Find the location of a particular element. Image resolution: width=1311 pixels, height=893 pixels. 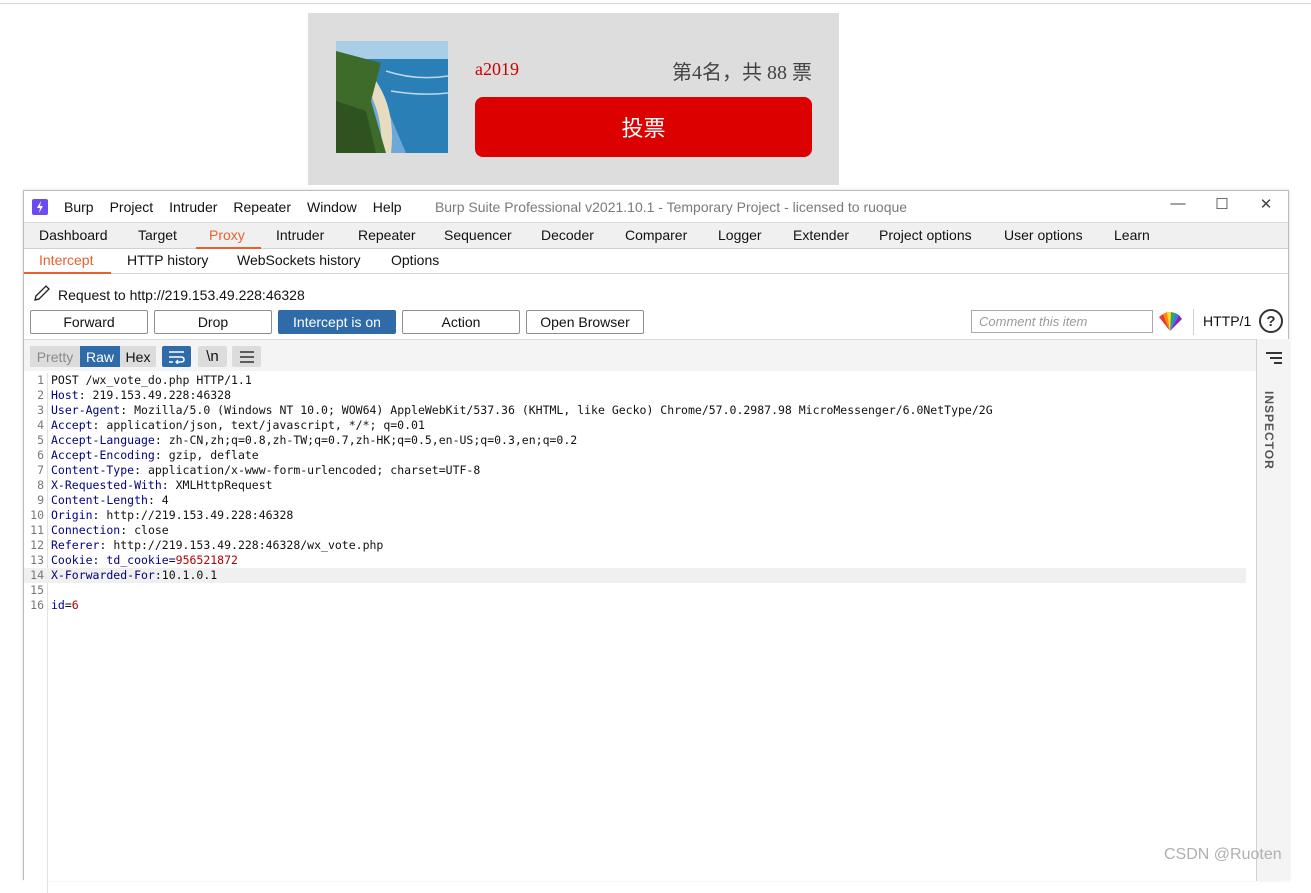

tab-http-history: HTTP history is located at coordinates (167, 260).